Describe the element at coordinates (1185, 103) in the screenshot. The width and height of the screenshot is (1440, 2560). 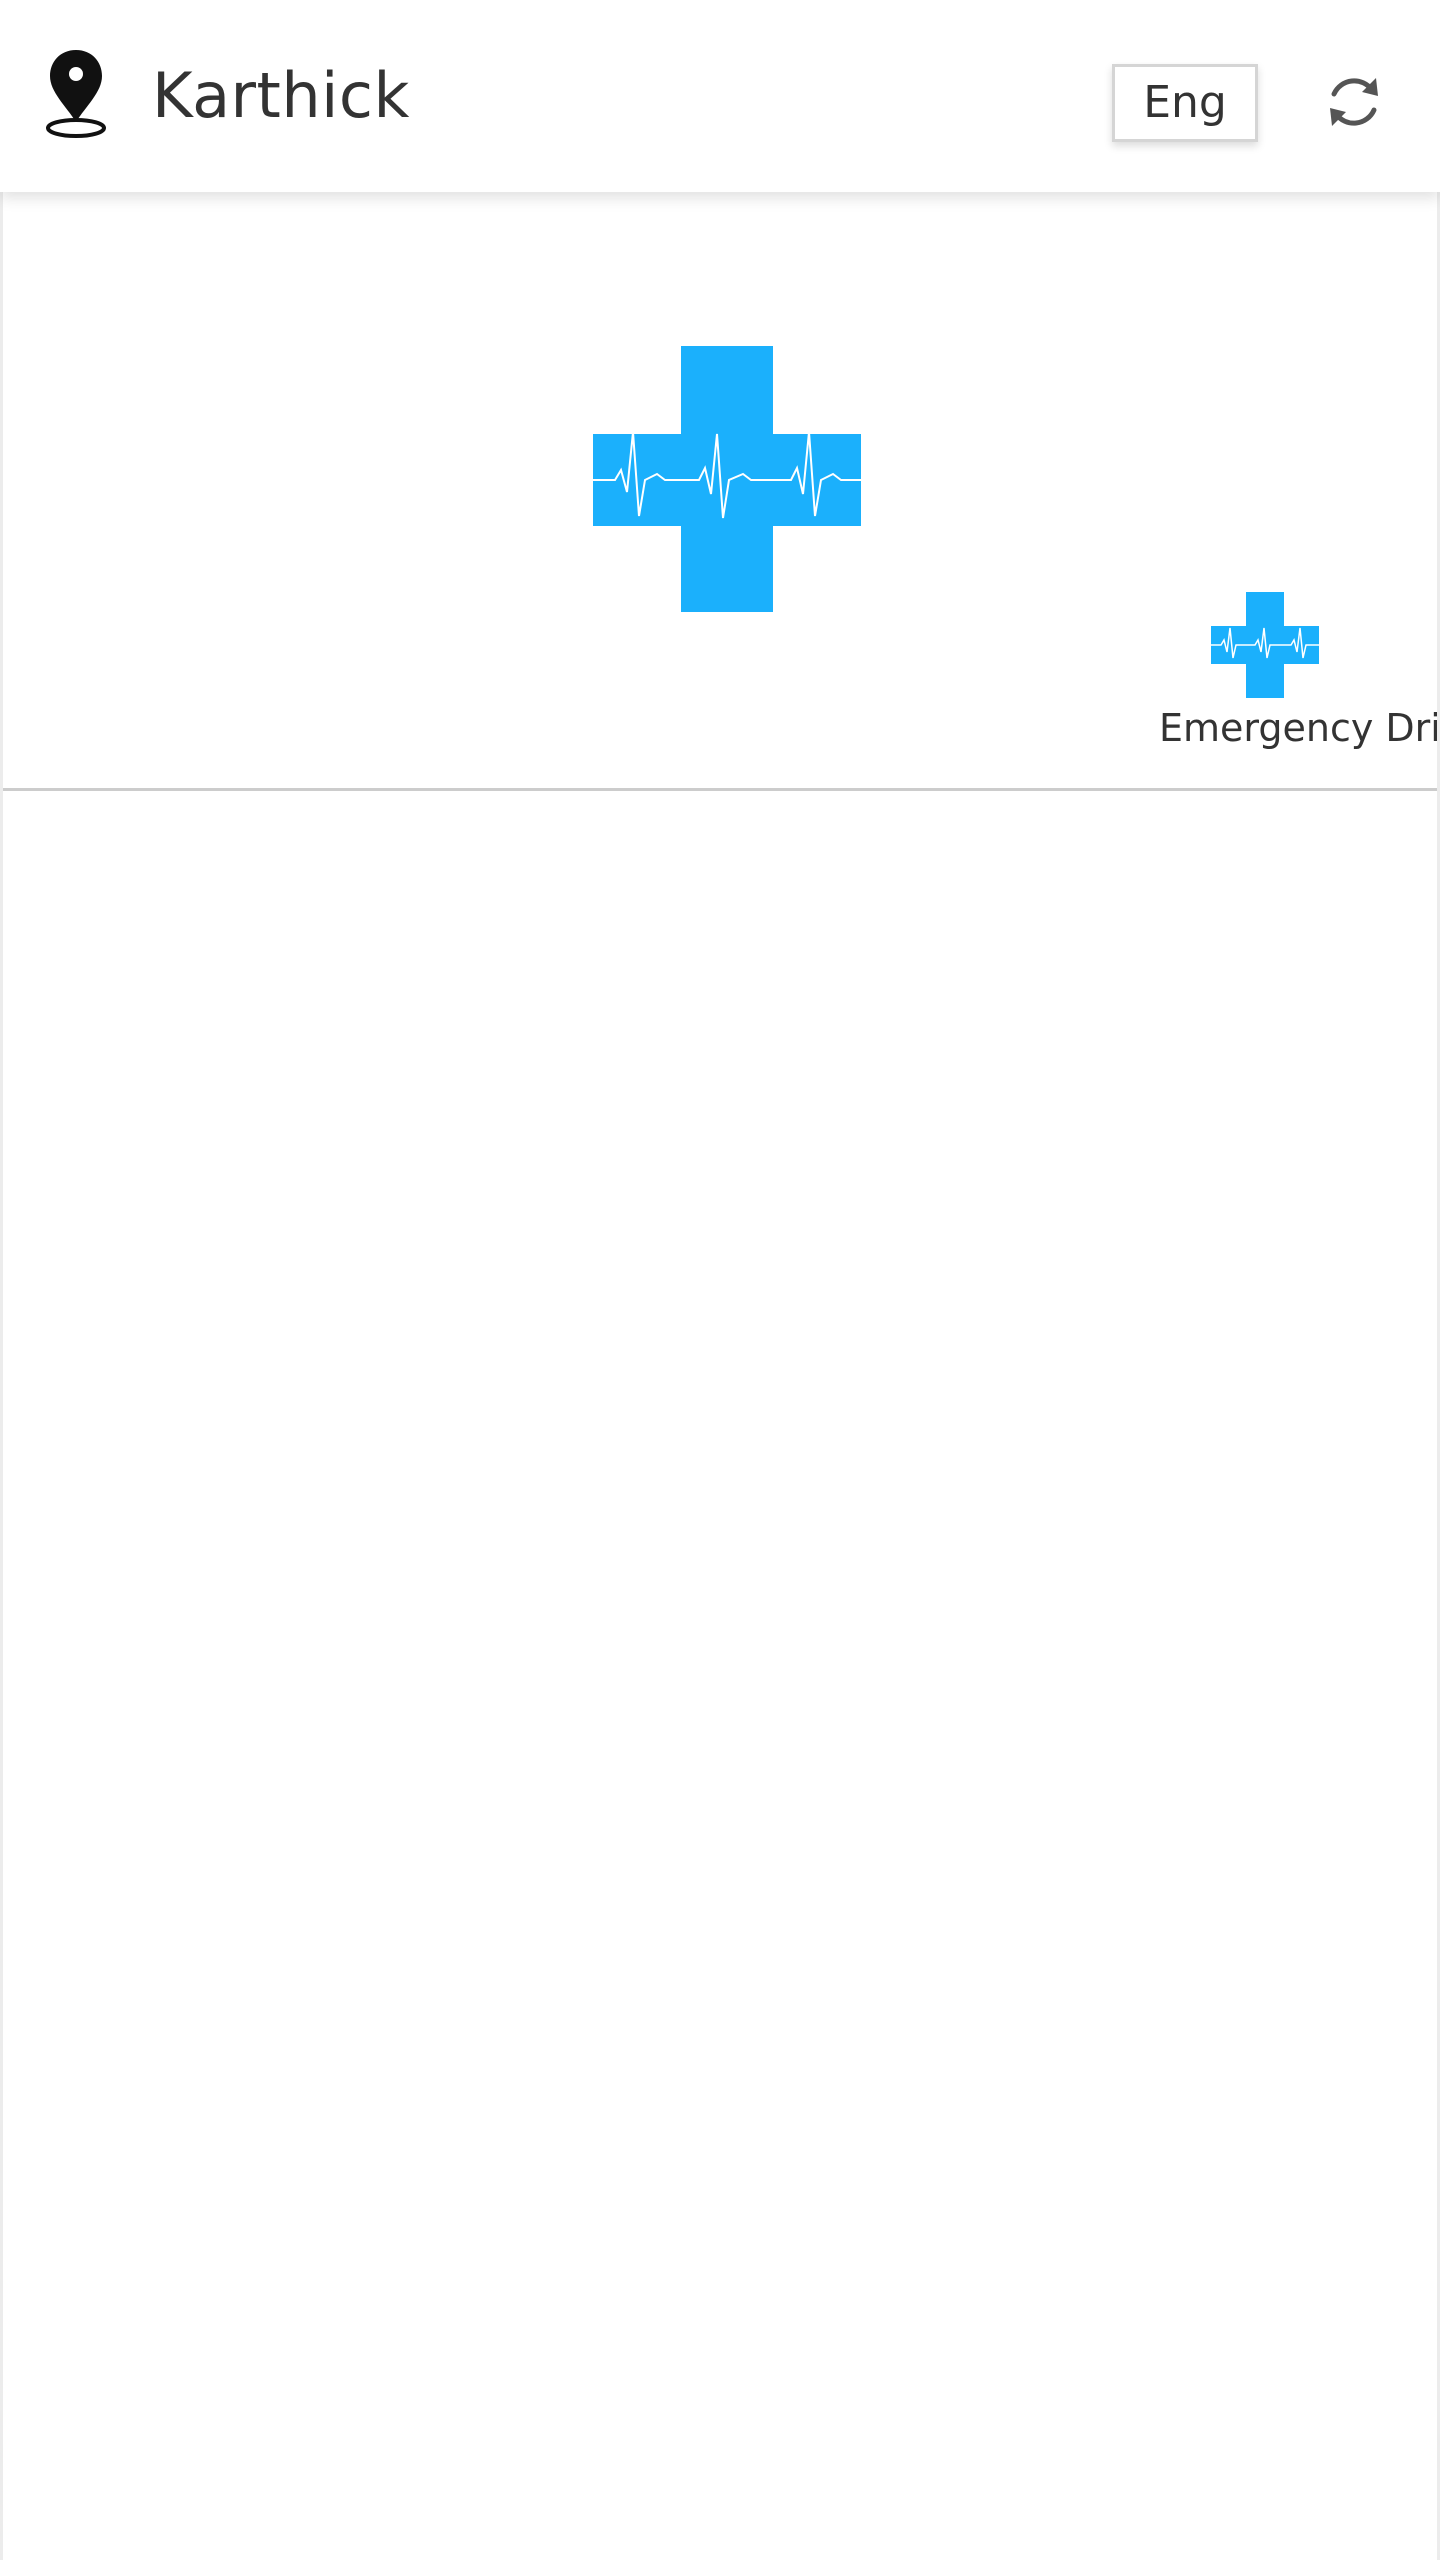
I see `language-button: Eng` at that location.